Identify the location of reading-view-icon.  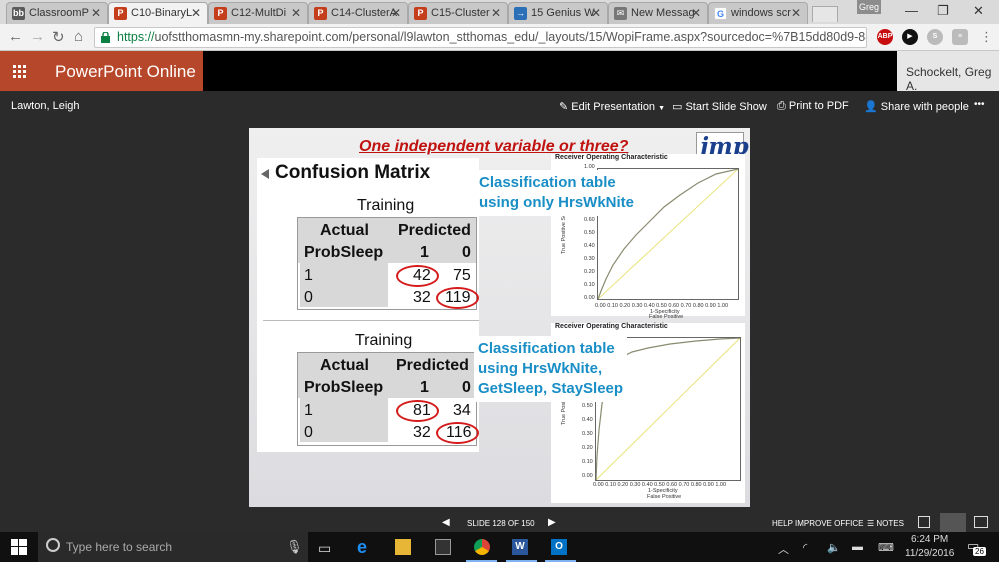
(953, 522).